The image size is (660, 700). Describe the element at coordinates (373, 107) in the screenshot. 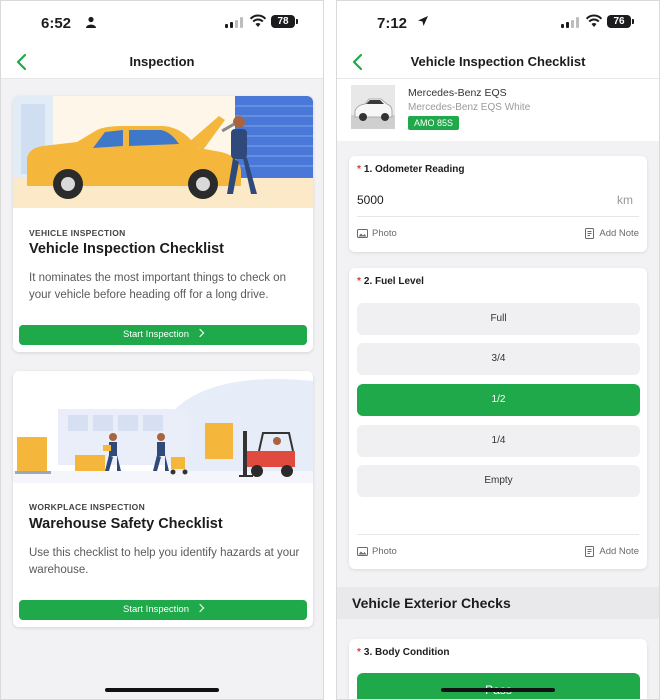

I see `vehicle-photo` at that location.